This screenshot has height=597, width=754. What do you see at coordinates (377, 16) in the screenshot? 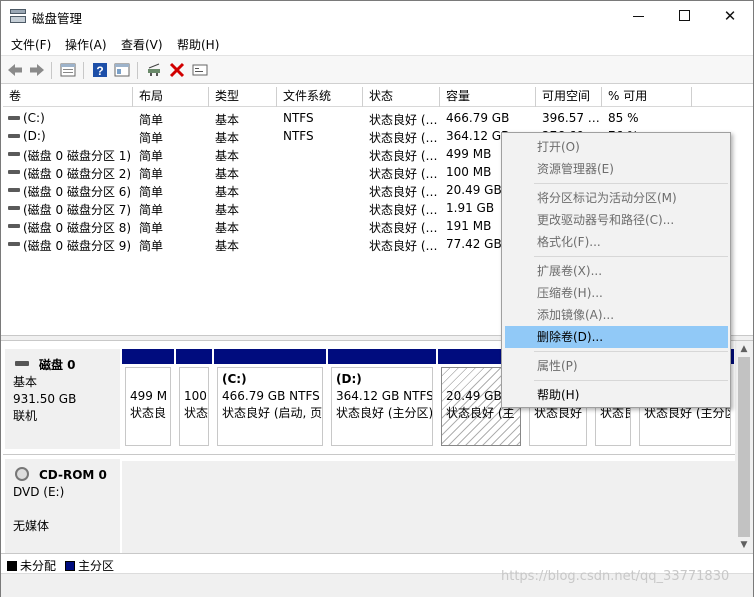
I see `title-bar: 磁盘管理 ✕` at bounding box center [377, 16].